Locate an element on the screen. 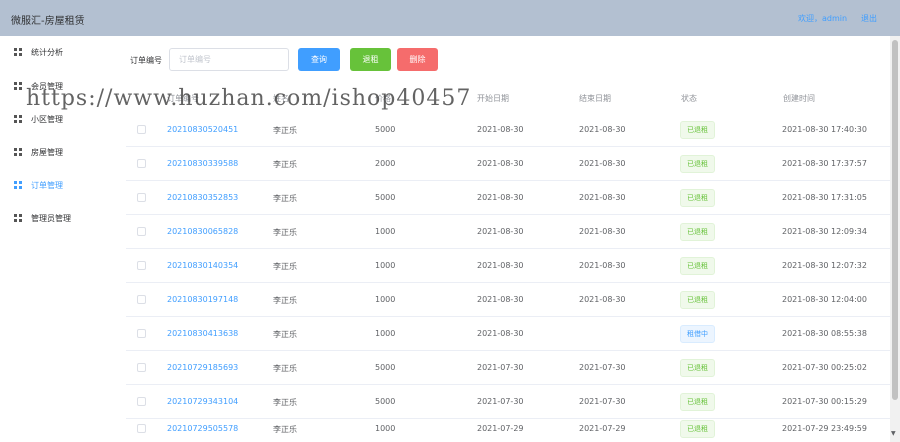  logout-link: 退出 is located at coordinates (869, 18).